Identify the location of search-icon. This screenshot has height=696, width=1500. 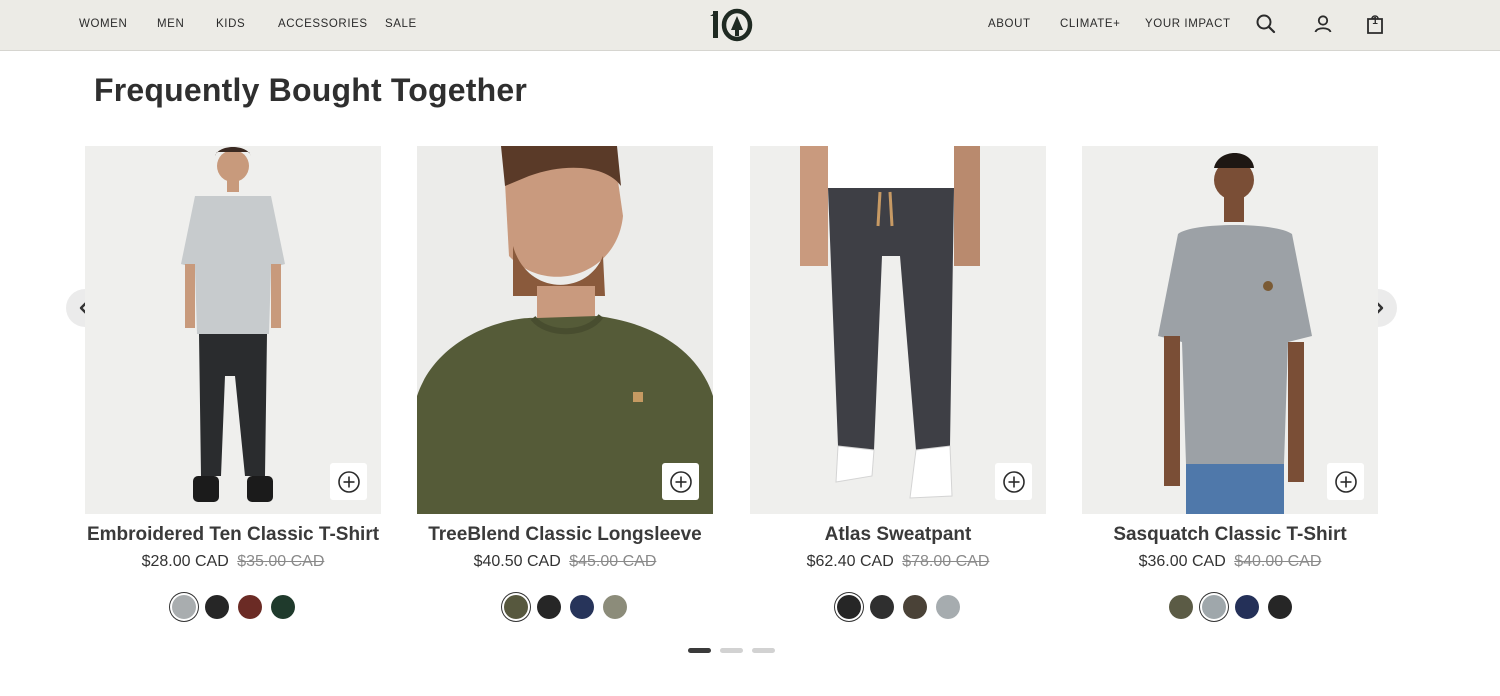
(1266, 24).